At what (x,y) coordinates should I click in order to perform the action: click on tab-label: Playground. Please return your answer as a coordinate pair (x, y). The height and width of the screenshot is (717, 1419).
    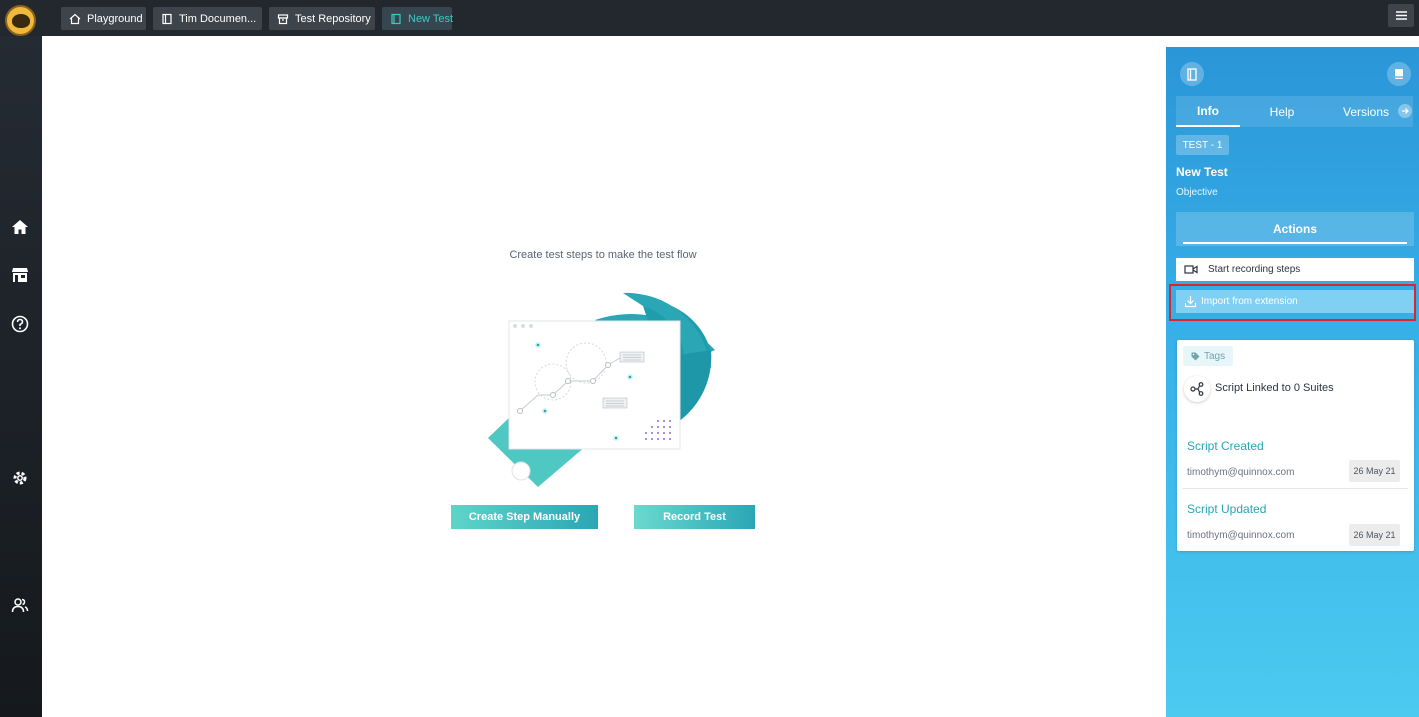
    Looking at the image, I should click on (115, 18).